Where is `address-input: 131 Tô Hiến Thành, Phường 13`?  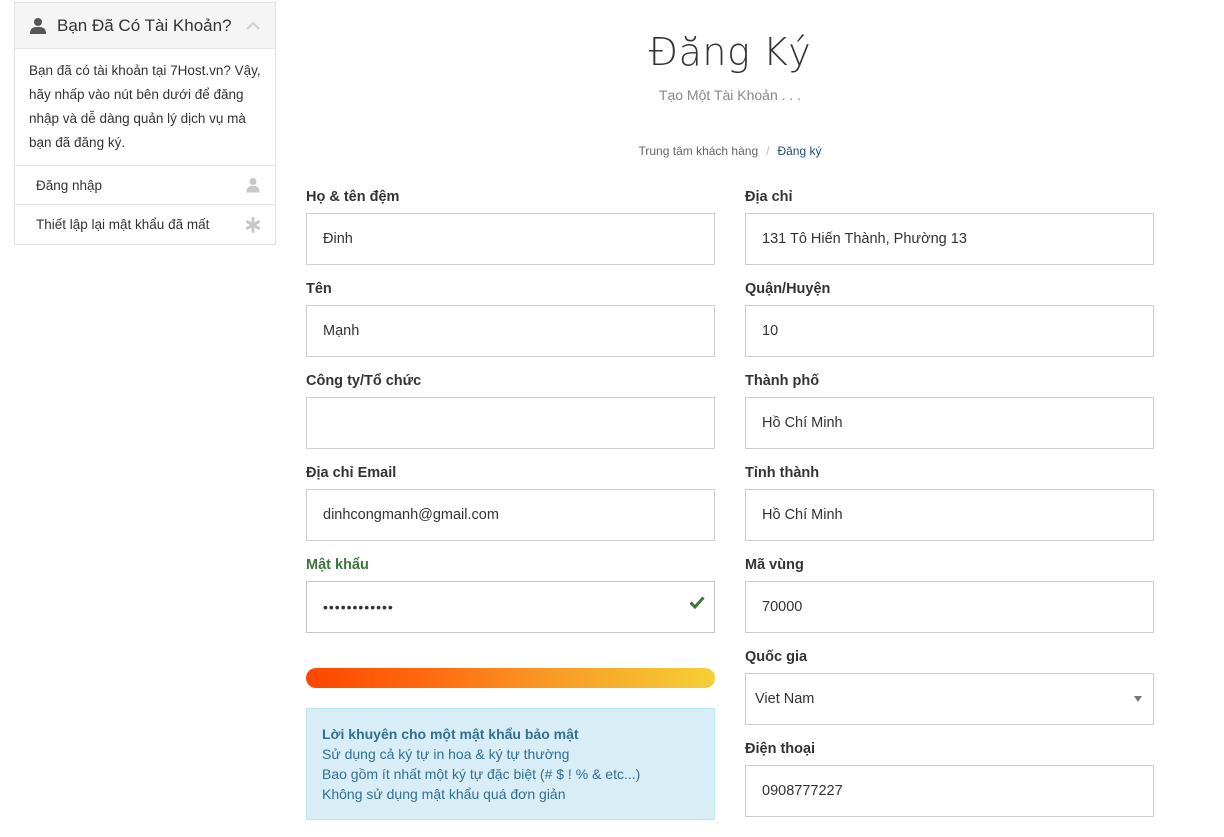 address-input: 131 Tô Hiến Thành, Phường 13 is located at coordinates (949, 239).